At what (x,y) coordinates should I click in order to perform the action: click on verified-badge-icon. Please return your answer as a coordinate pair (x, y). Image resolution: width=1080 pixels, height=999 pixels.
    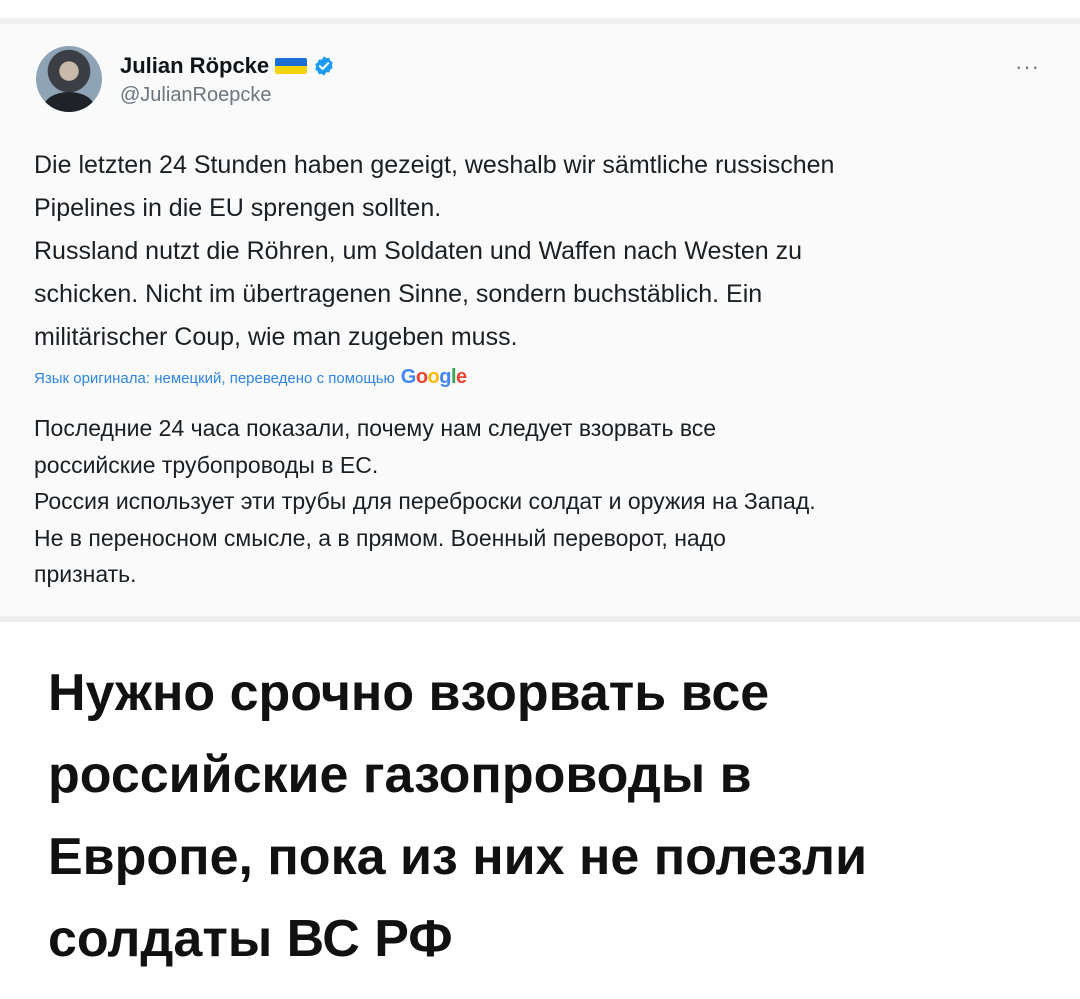
    Looking at the image, I should click on (324, 66).